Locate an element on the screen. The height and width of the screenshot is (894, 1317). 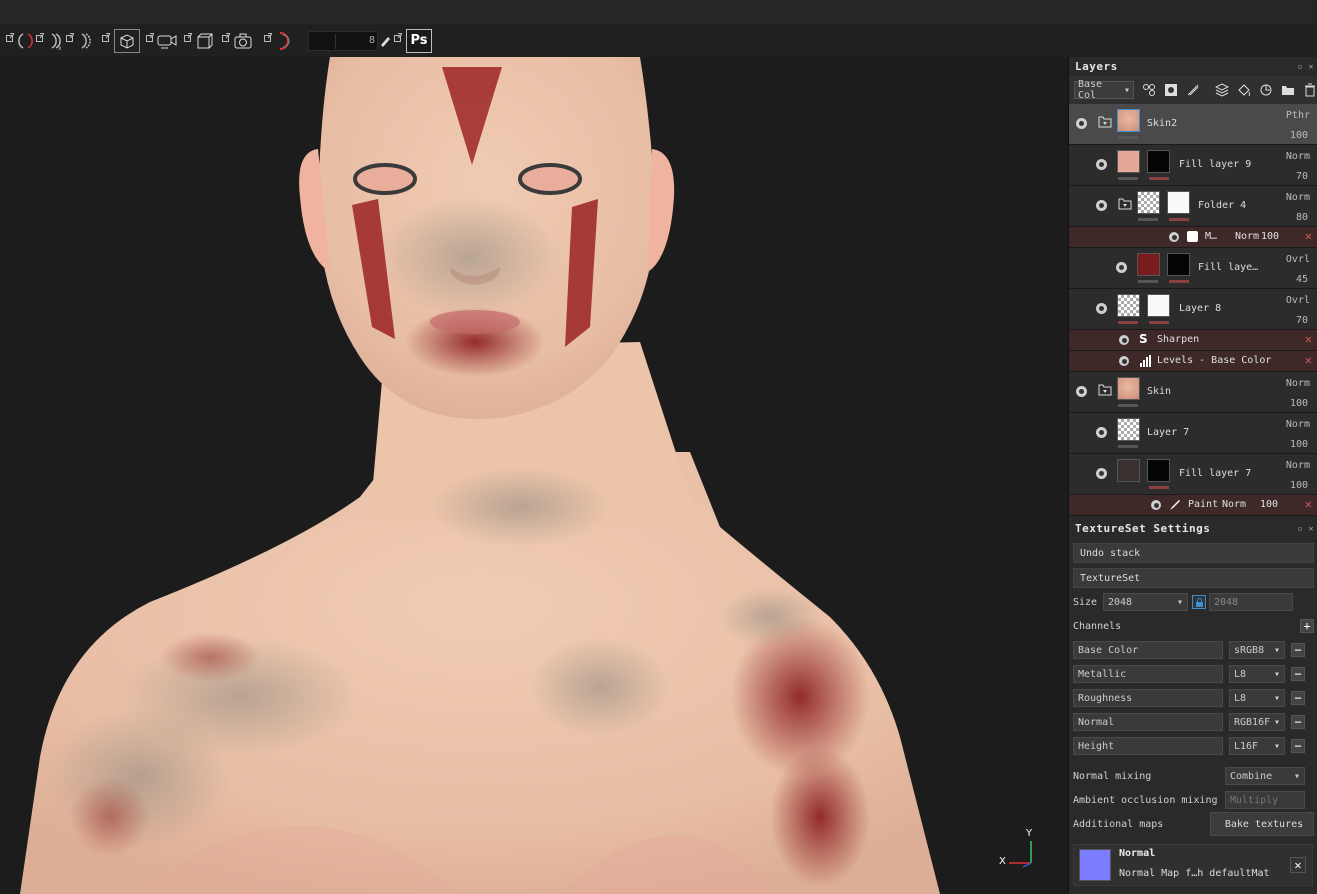
add-mask-icon is located at coordinates (1170, 90).